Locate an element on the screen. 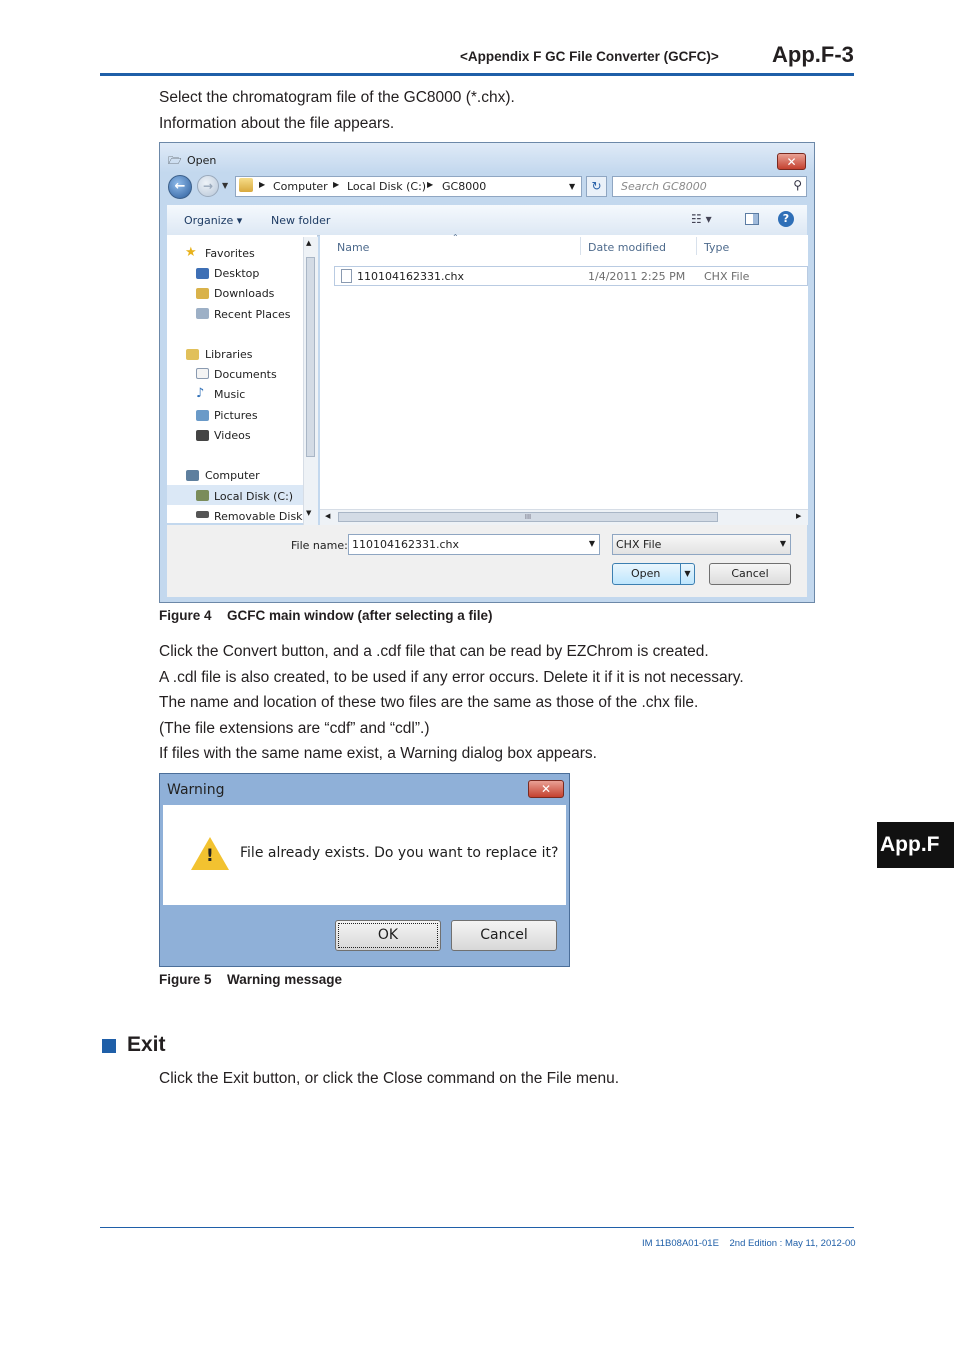 The image size is (954, 1350). footer-edition: 2nd Edition : May 11, 2012-00 is located at coordinates (792, 1243).